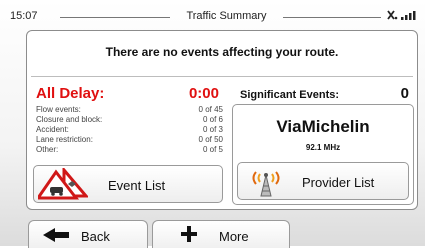  Describe the element at coordinates (129, 130) in the screenshot. I see `event-row-accident: Accident: 0 of 3` at that location.